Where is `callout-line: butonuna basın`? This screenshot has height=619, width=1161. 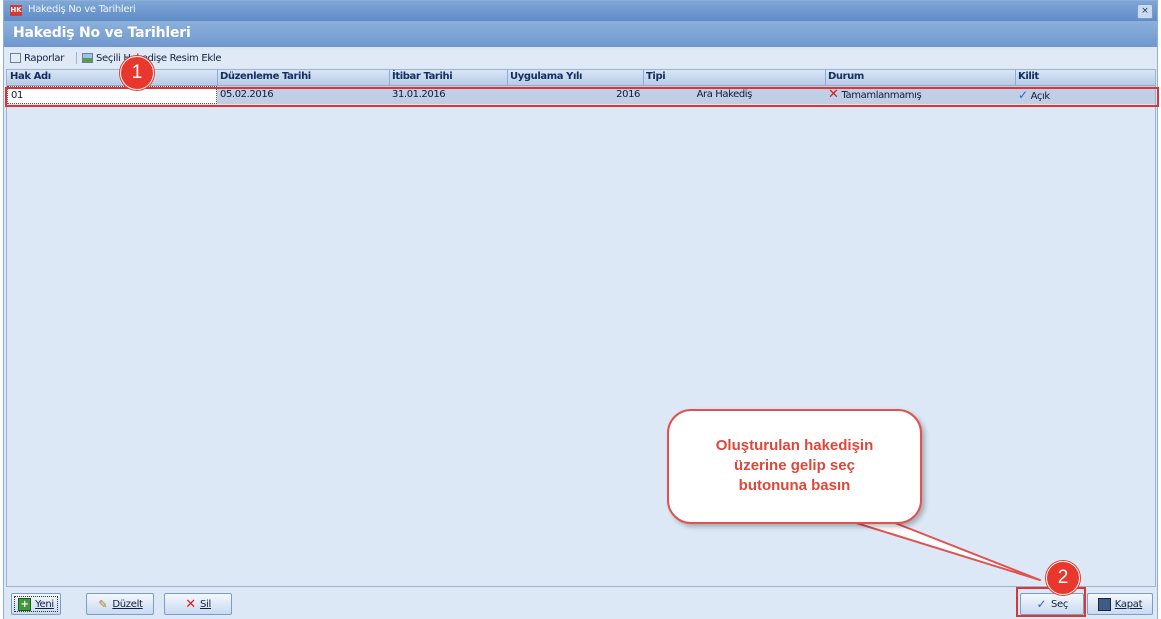
callout-line: butonuna basın is located at coordinates (794, 485).